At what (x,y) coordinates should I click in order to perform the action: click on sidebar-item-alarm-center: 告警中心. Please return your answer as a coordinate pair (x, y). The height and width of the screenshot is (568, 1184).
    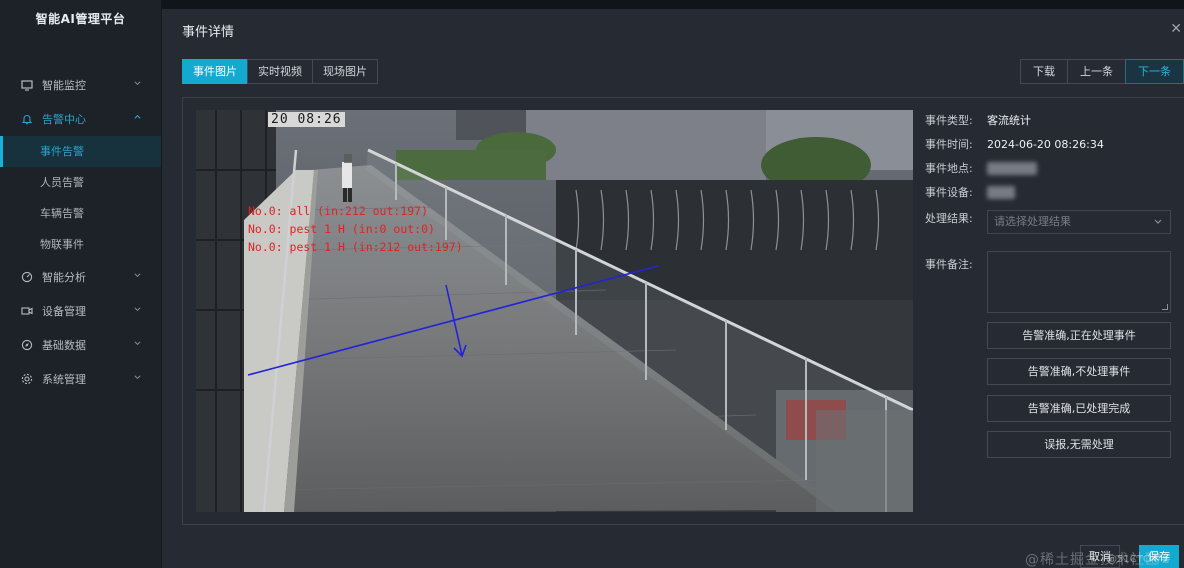
    Looking at the image, I should click on (80, 119).